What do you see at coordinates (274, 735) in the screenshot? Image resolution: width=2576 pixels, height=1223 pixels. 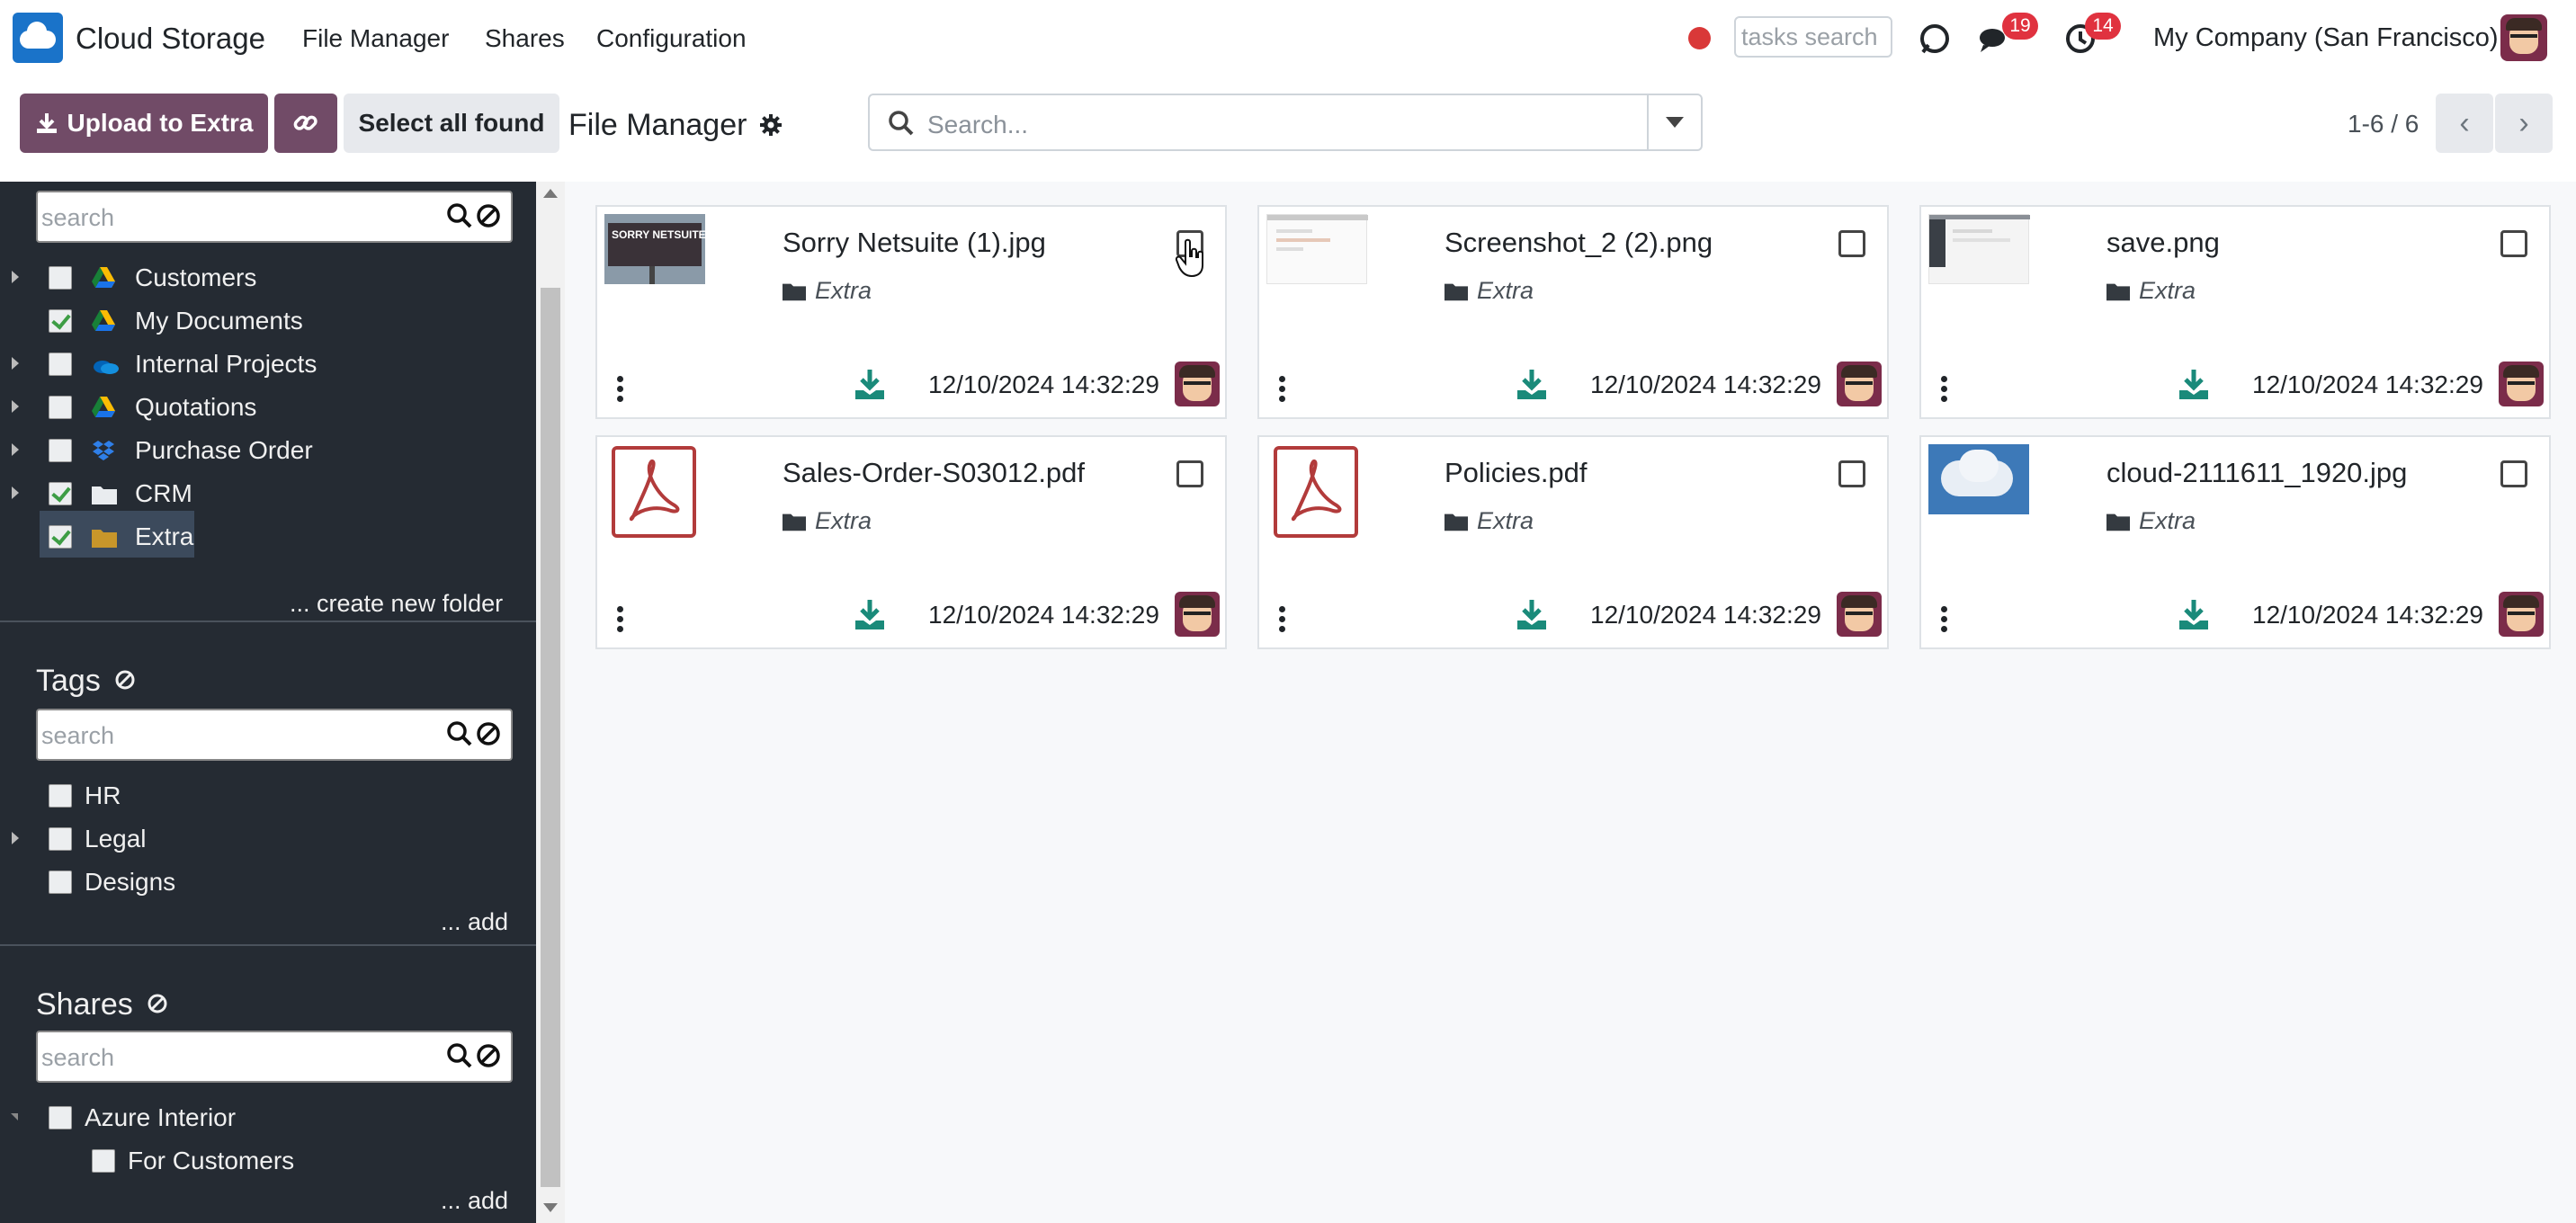 I see `tags-search-input: search` at bounding box center [274, 735].